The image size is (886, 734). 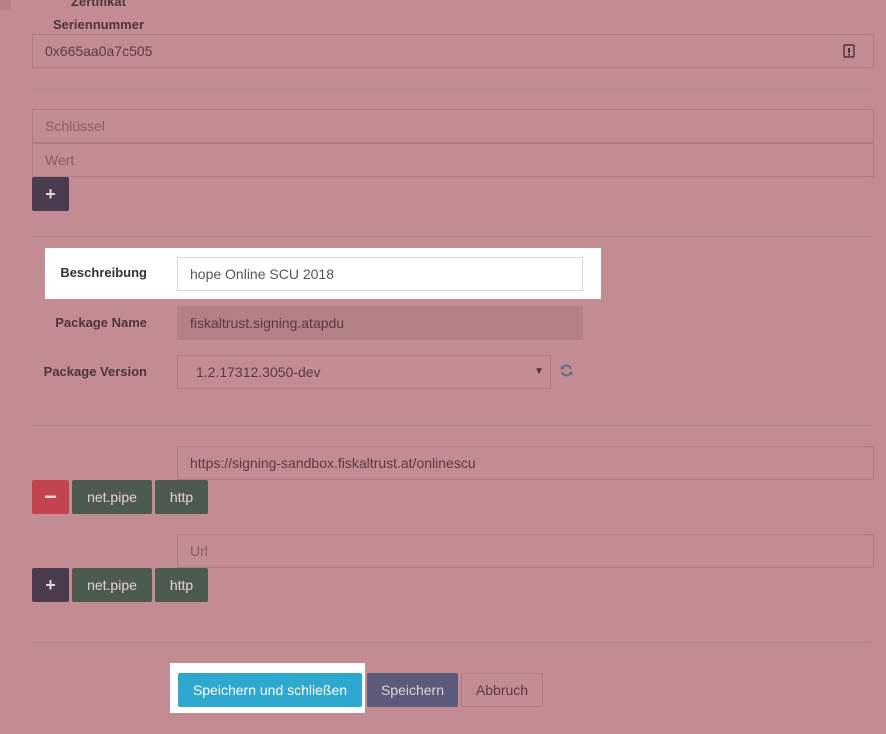 What do you see at coordinates (453, 160) in the screenshot?
I see `value-input: Wert` at bounding box center [453, 160].